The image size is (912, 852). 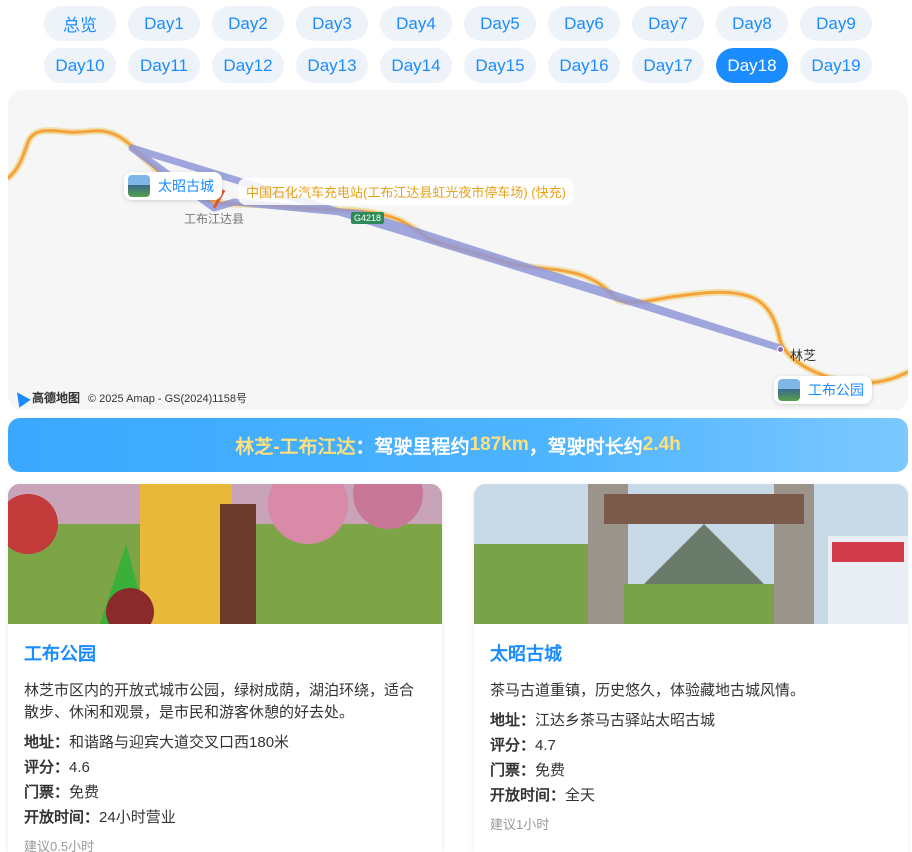 I want to click on tab-day15: Day15, so click(x=500, y=65).